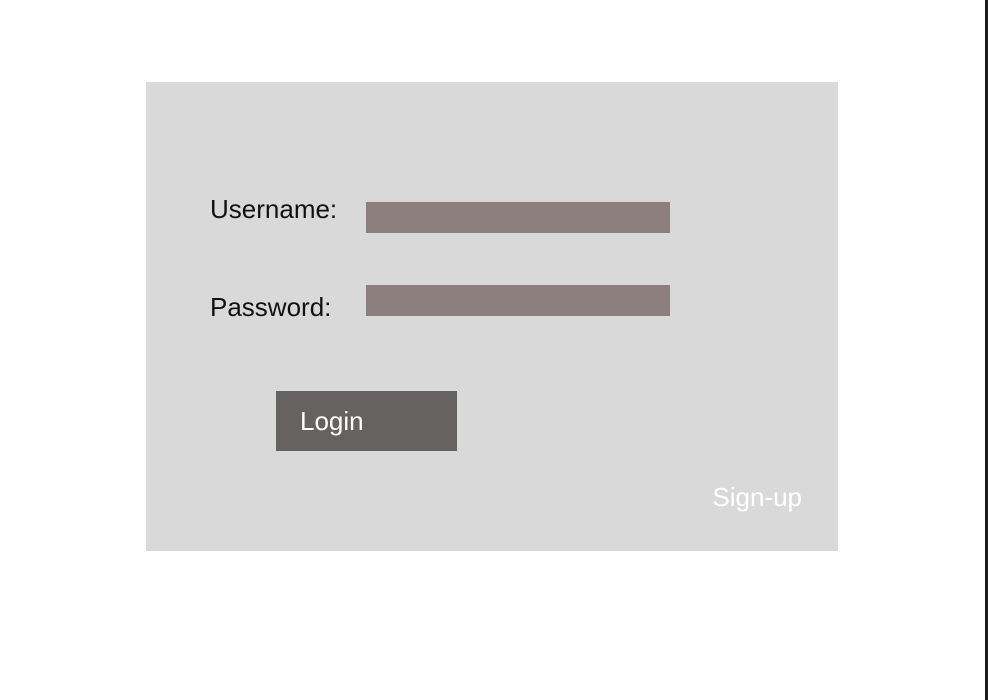  Describe the element at coordinates (274, 209) in the screenshot. I see `username-label: Username:` at that location.